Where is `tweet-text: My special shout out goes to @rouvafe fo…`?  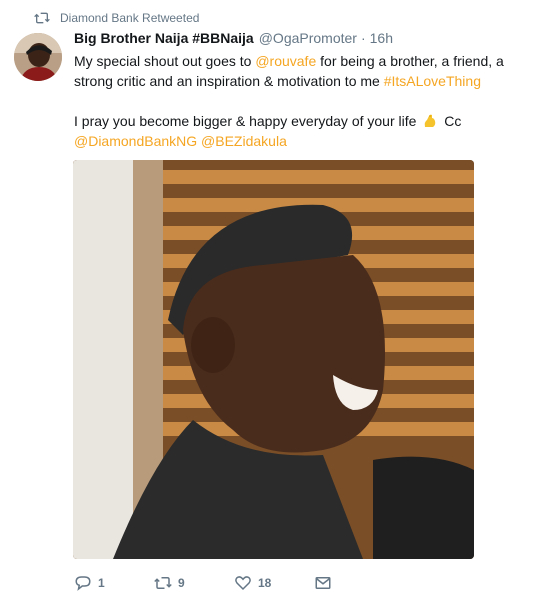
tweet-text: My special shout out goes to @rouvafe fo… is located at coordinates (309, 101).